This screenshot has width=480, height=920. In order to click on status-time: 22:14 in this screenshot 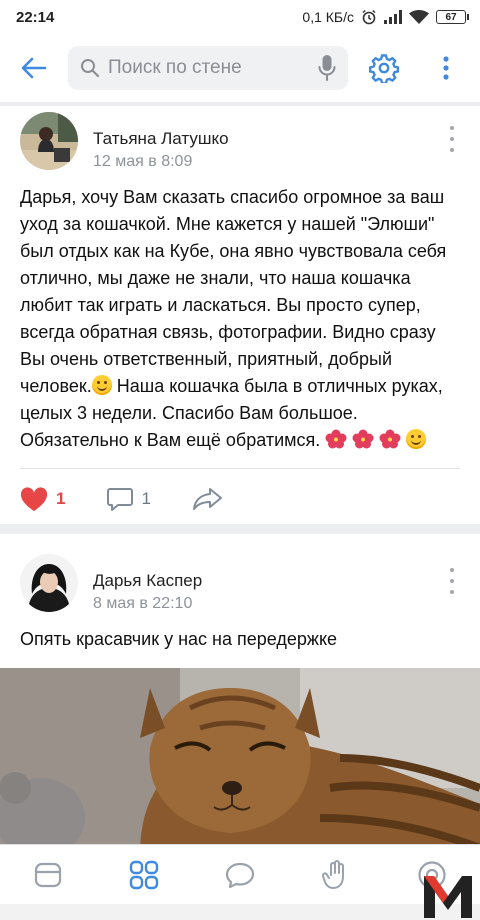, I will do `click(35, 17)`.